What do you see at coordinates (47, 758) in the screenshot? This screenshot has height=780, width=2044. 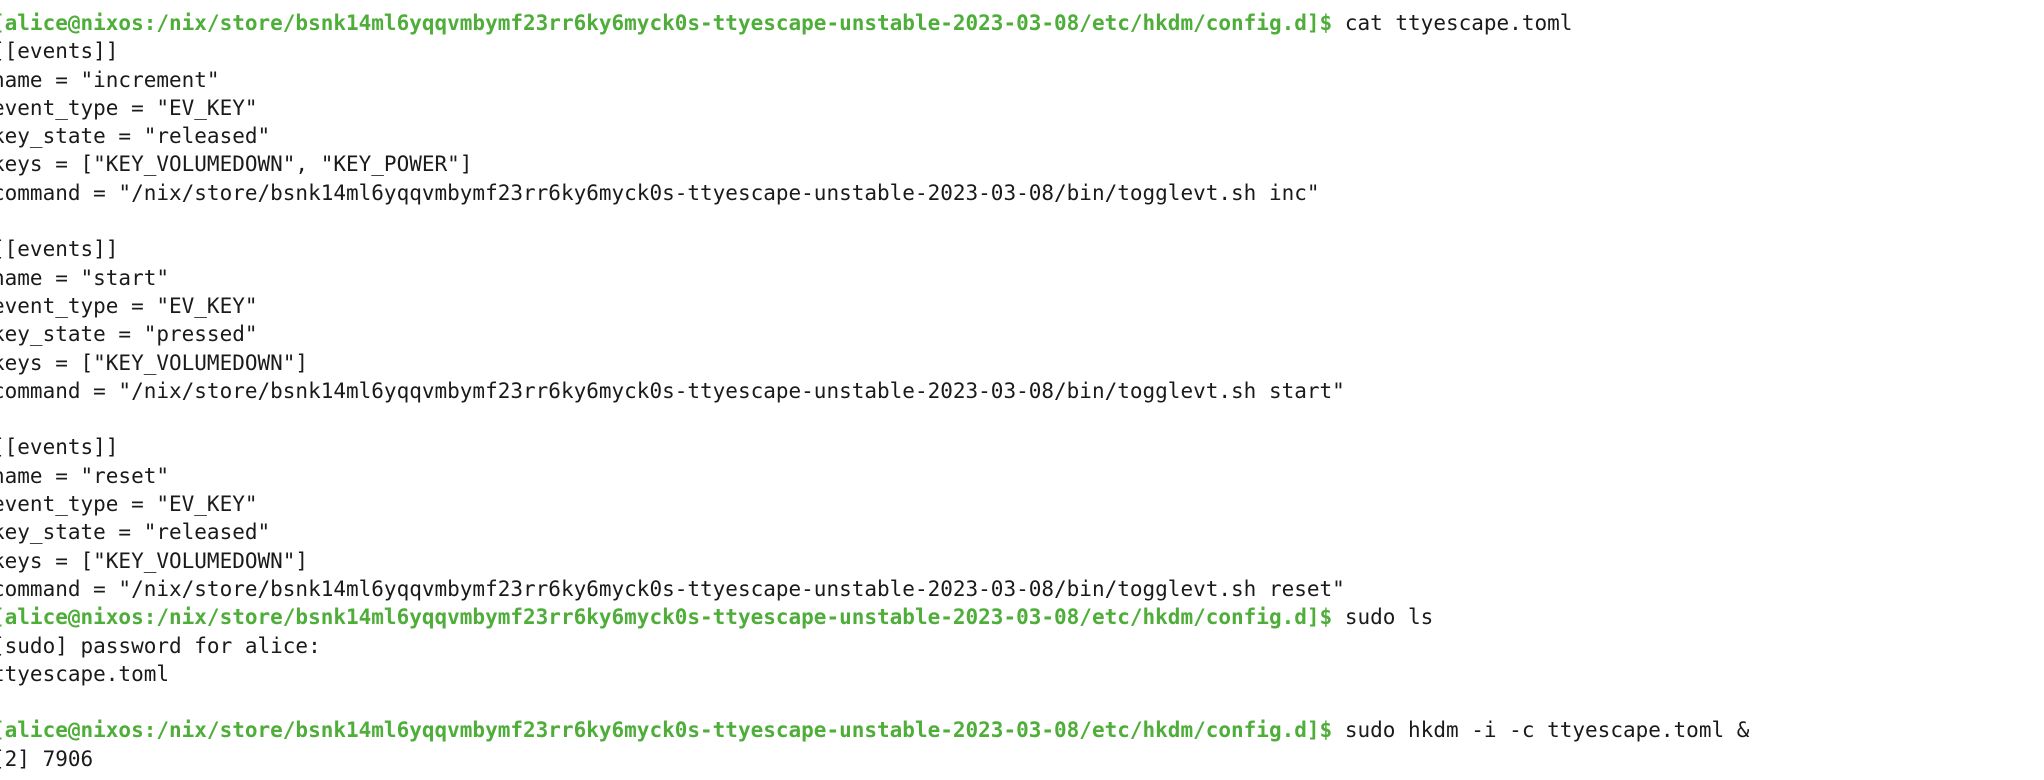 I see `output-line: [2] 7906` at bounding box center [47, 758].